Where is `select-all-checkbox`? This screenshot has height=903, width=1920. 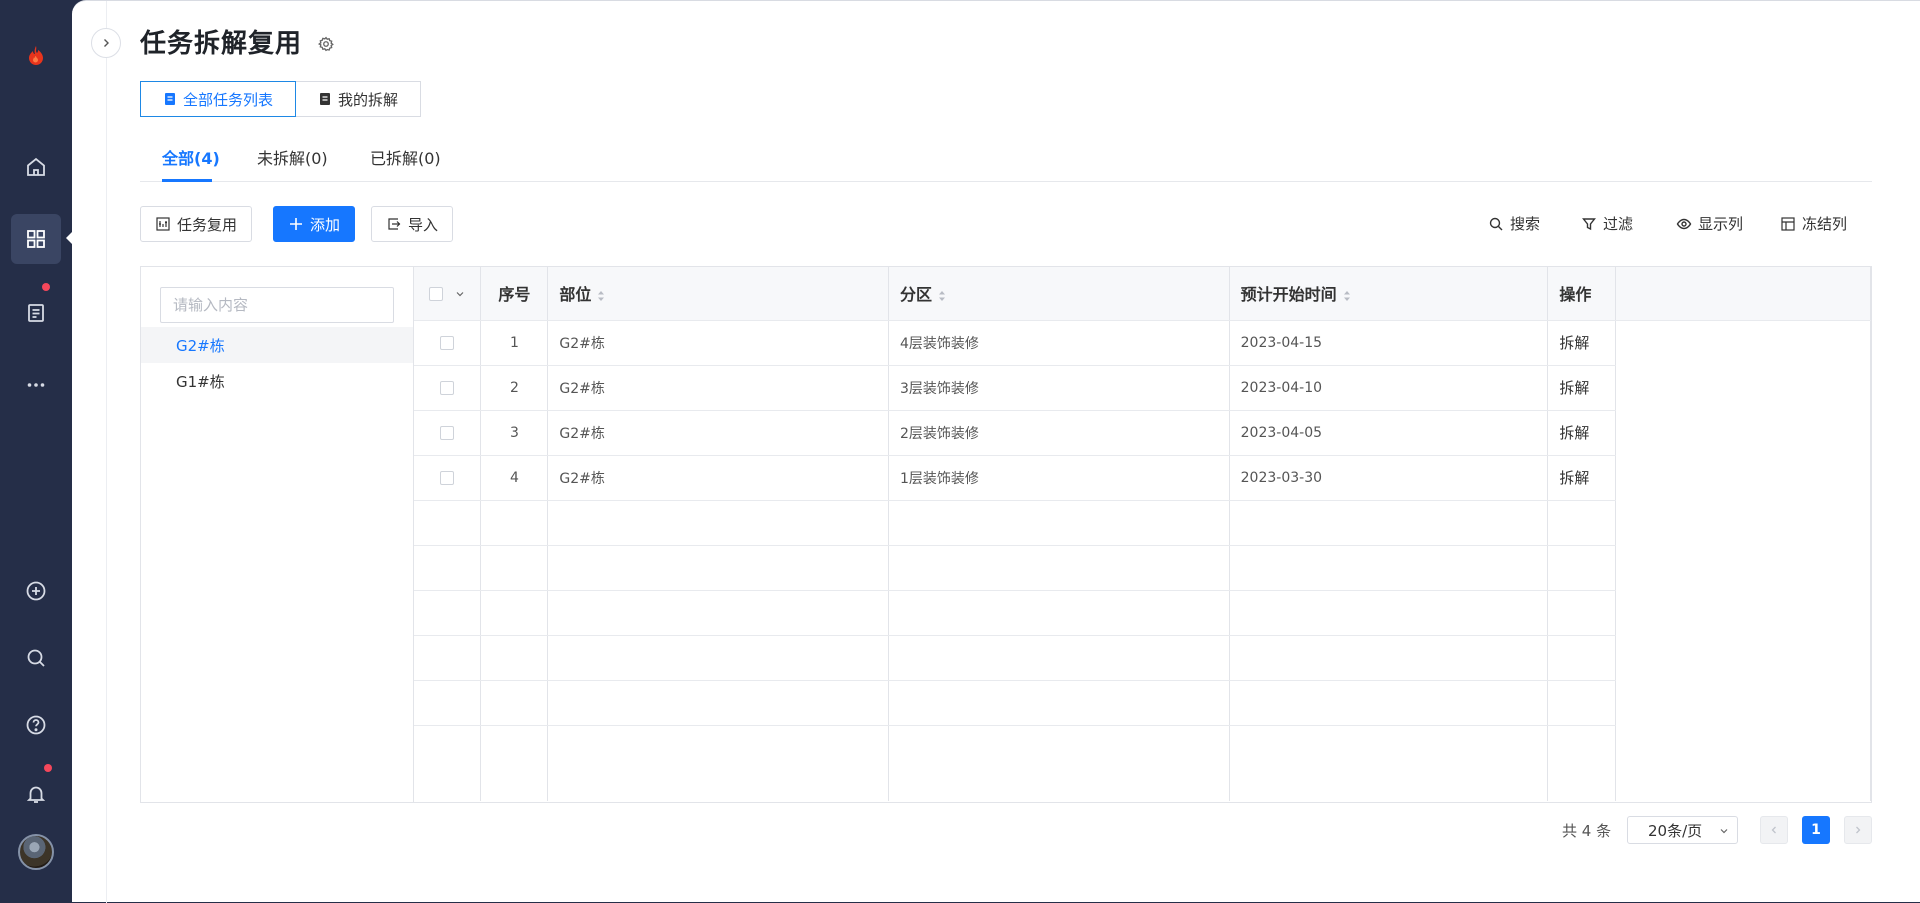
select-all-checkbox is located at coordinates (436, 294).